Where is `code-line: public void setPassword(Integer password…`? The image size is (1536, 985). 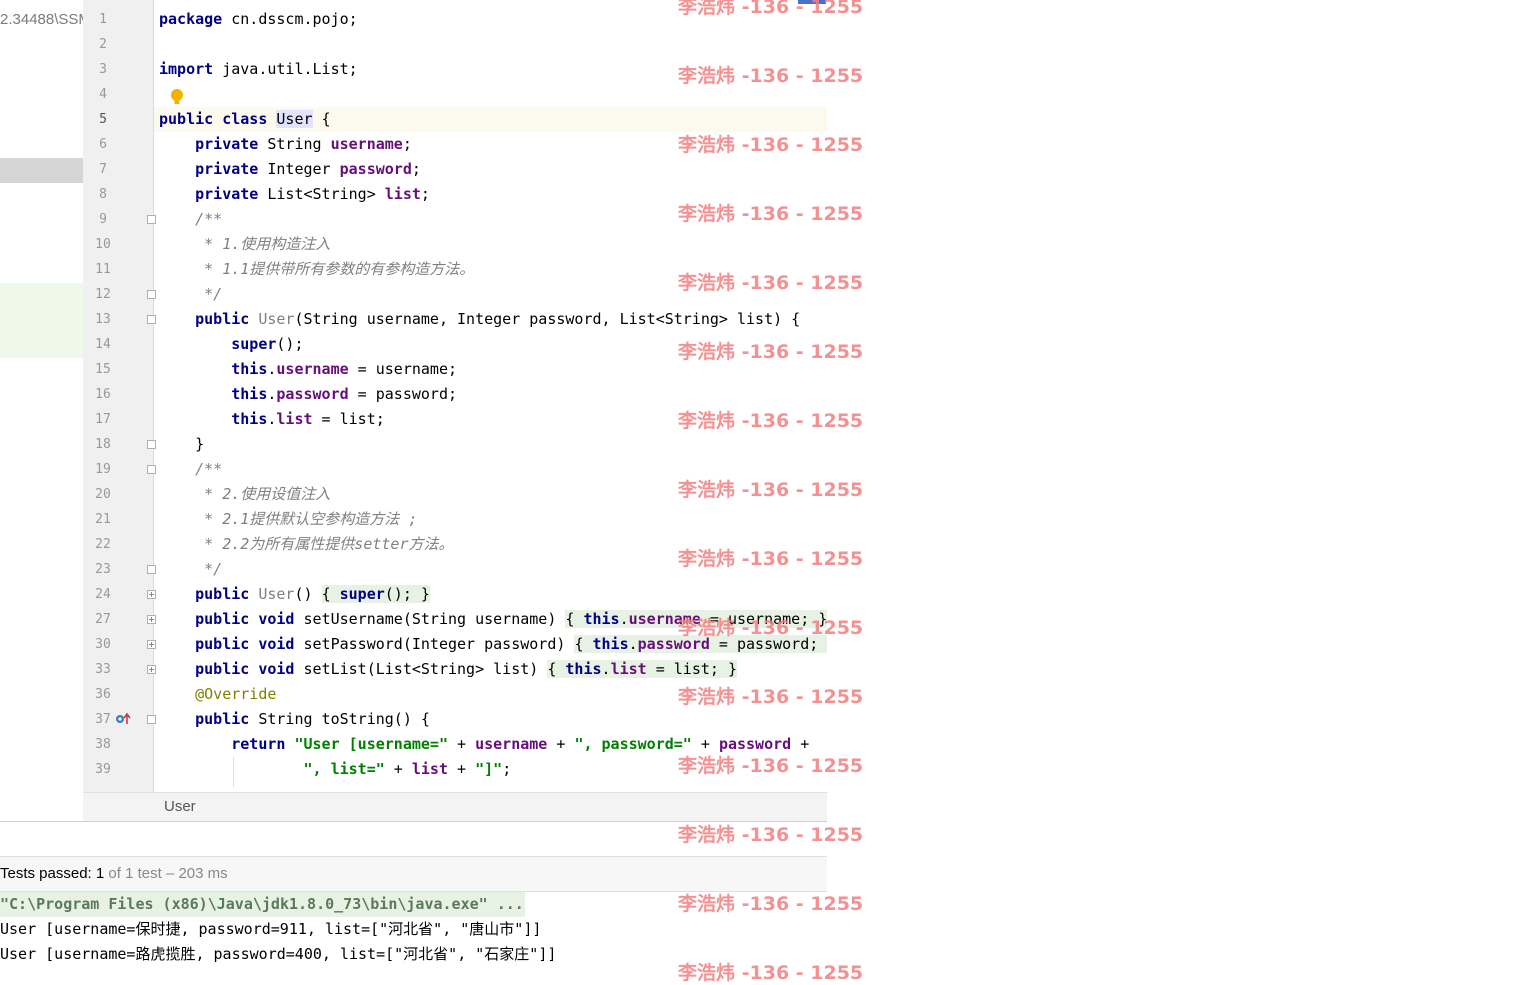 code-line: public void setPassword(Integer password… is located at coordinates (493, 644).